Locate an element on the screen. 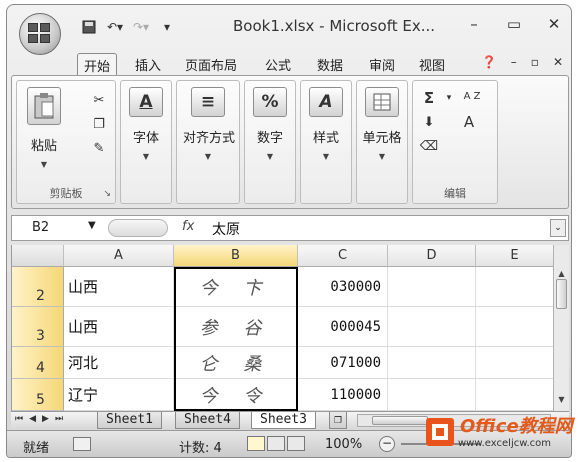 The width and height of the screenshot is (578, 462). cell-c2: 030000 is located at coordinates (343, 287).